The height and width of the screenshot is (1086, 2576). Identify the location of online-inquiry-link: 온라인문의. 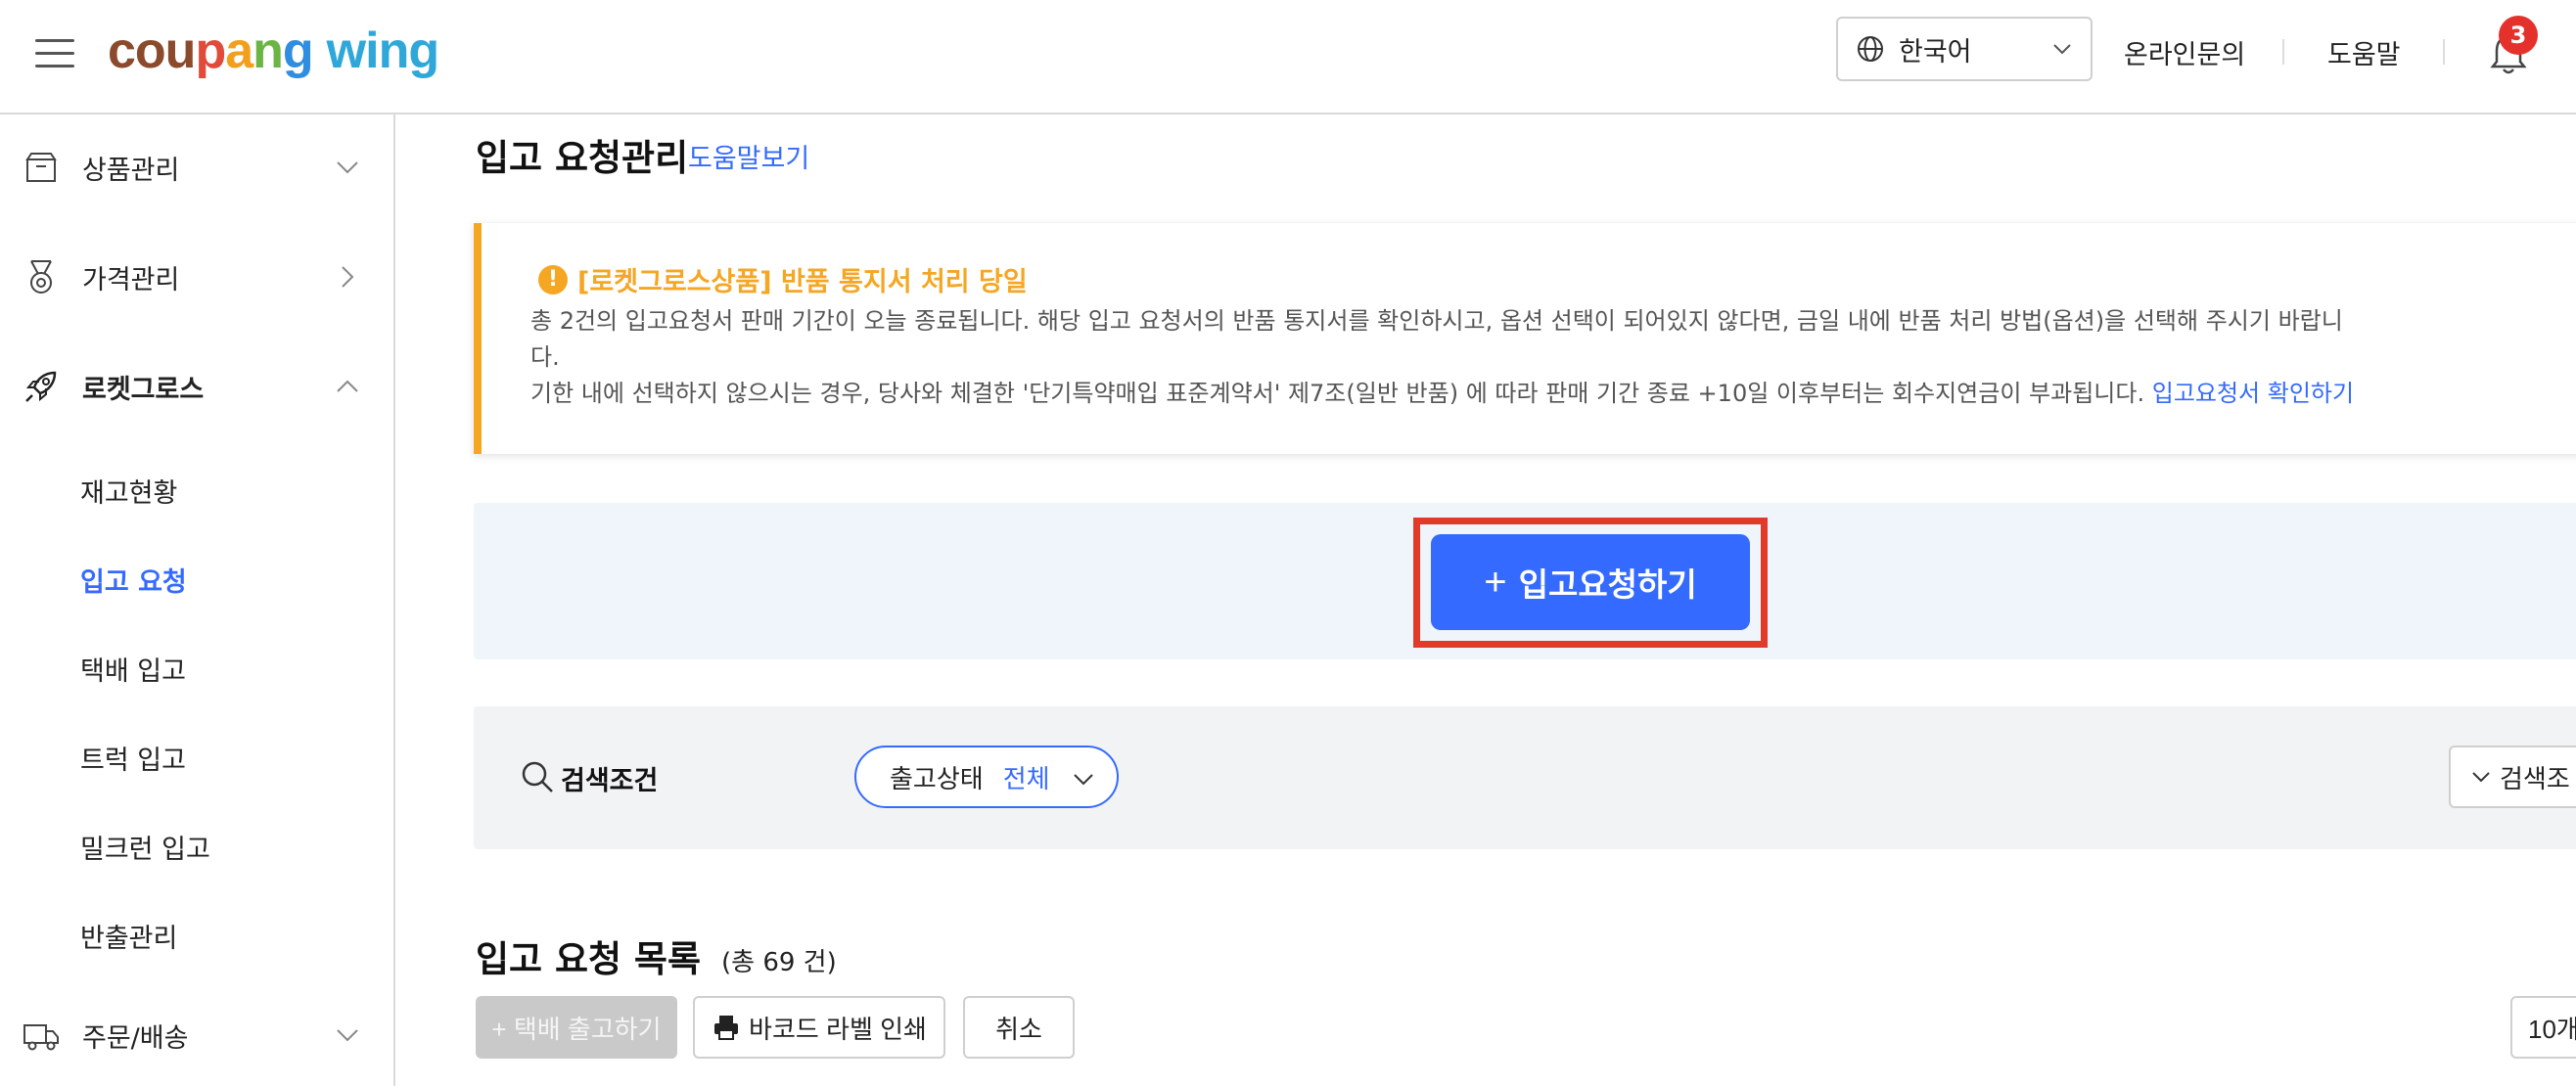
(2185, 52).